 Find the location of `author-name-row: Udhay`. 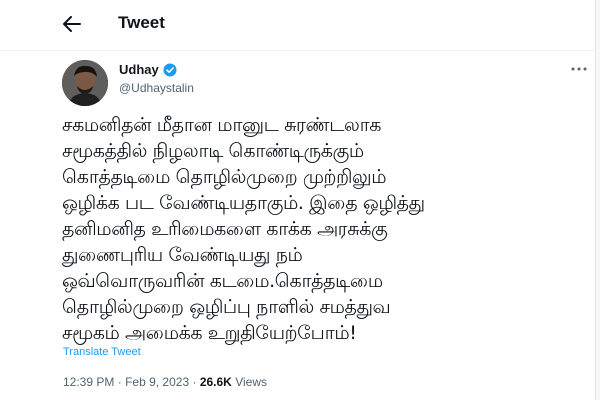

author-name-row: Udhay is located at coordinates (148, 69).